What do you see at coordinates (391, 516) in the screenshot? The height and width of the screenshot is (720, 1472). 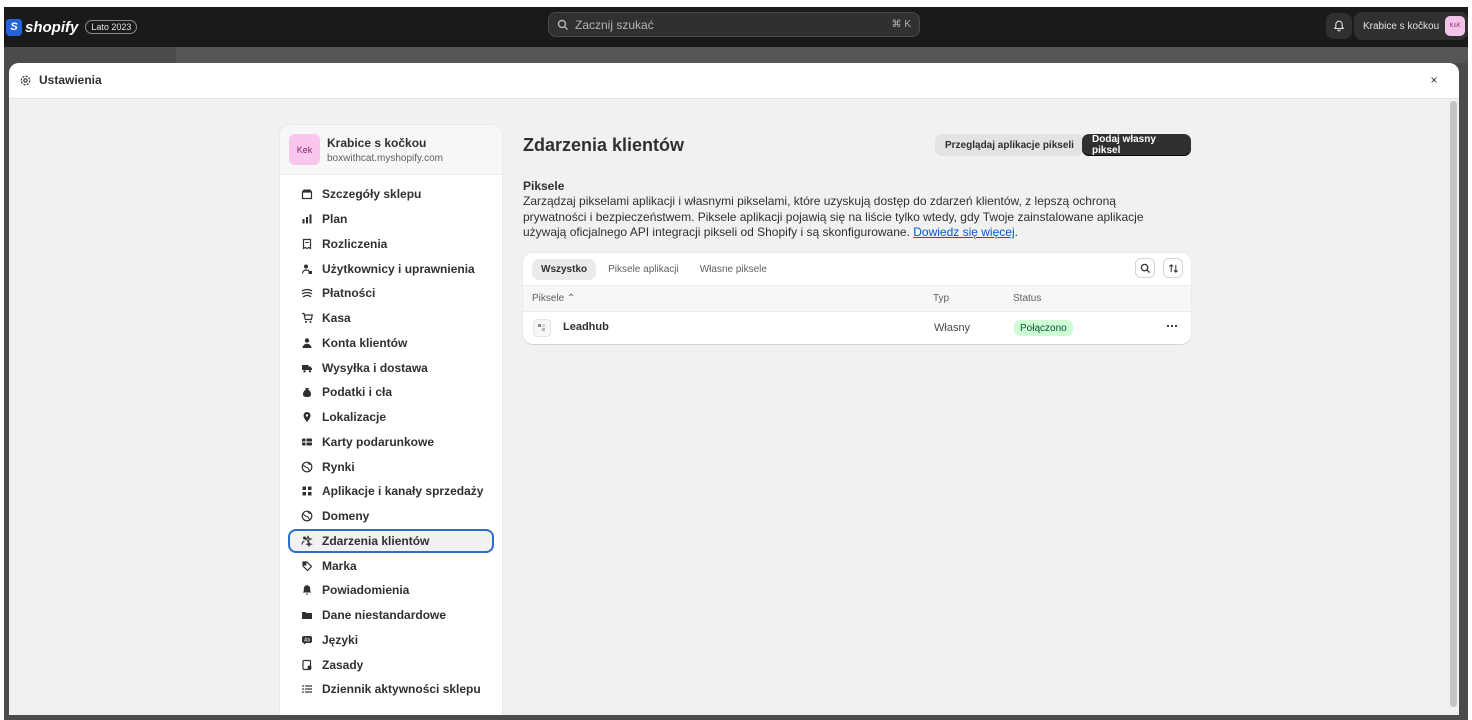 I see `sidebar-item-domeny: Domeny` at bounding box center [391, 516].